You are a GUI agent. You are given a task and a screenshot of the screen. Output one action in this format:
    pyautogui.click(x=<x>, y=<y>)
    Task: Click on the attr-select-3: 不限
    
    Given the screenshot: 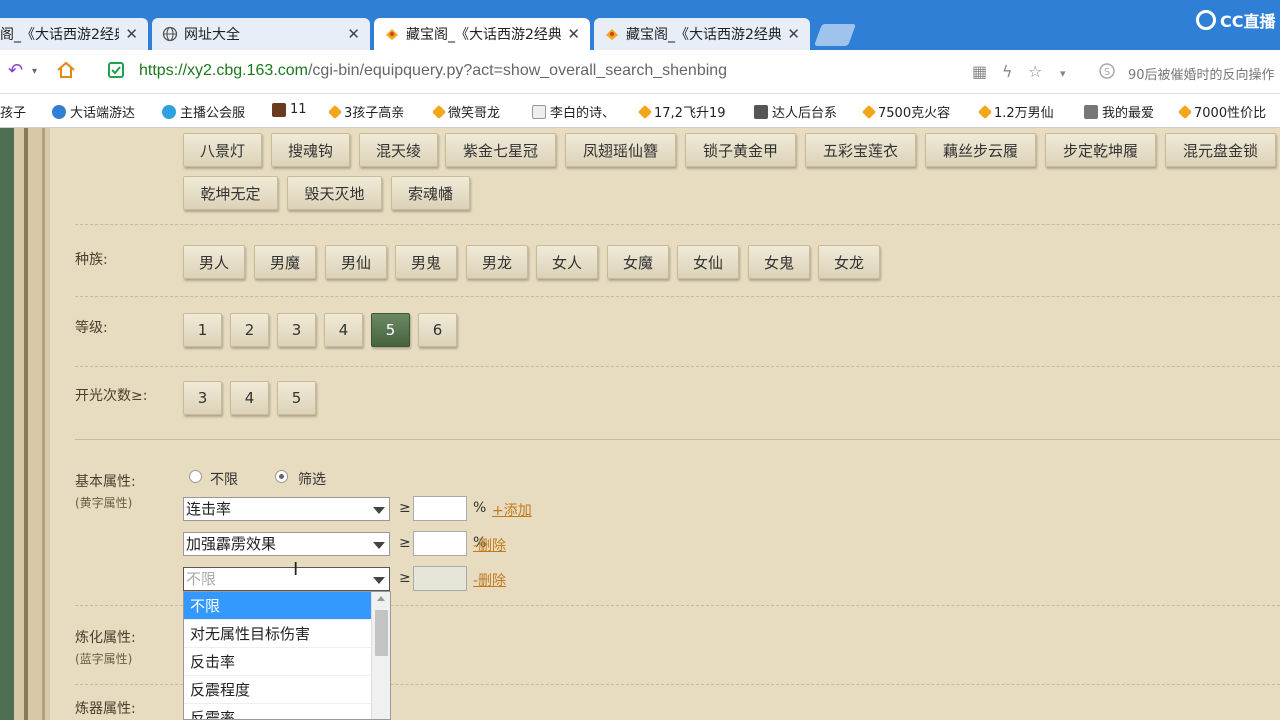 What is the action you would take?
    pyautogui.click(x=286, y=579)
    